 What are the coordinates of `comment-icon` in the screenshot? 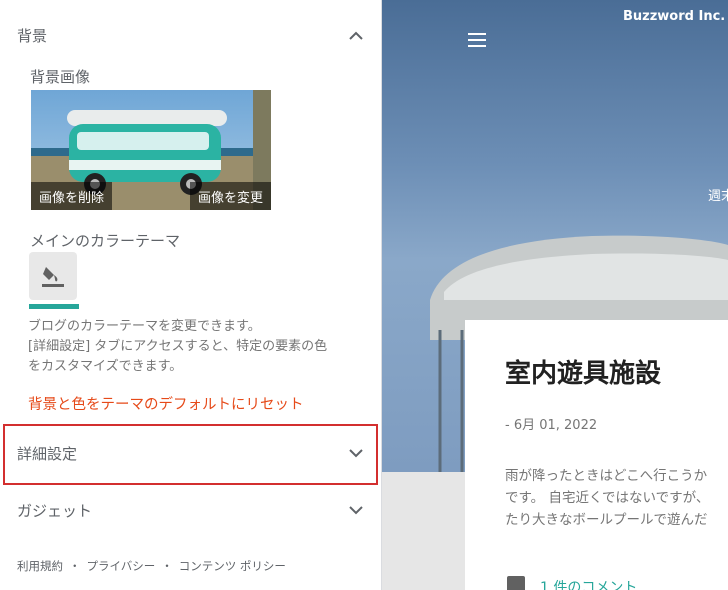 It's located at (516, 583).